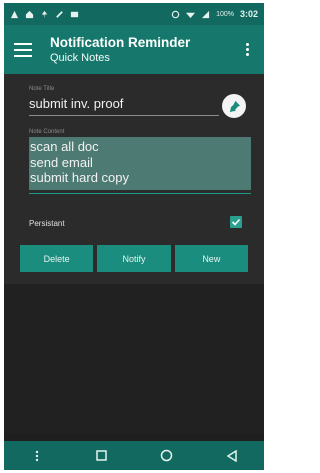 The height and width of the screenshot is (473, 320). I want to click on signal-icon, so click(205, 14).